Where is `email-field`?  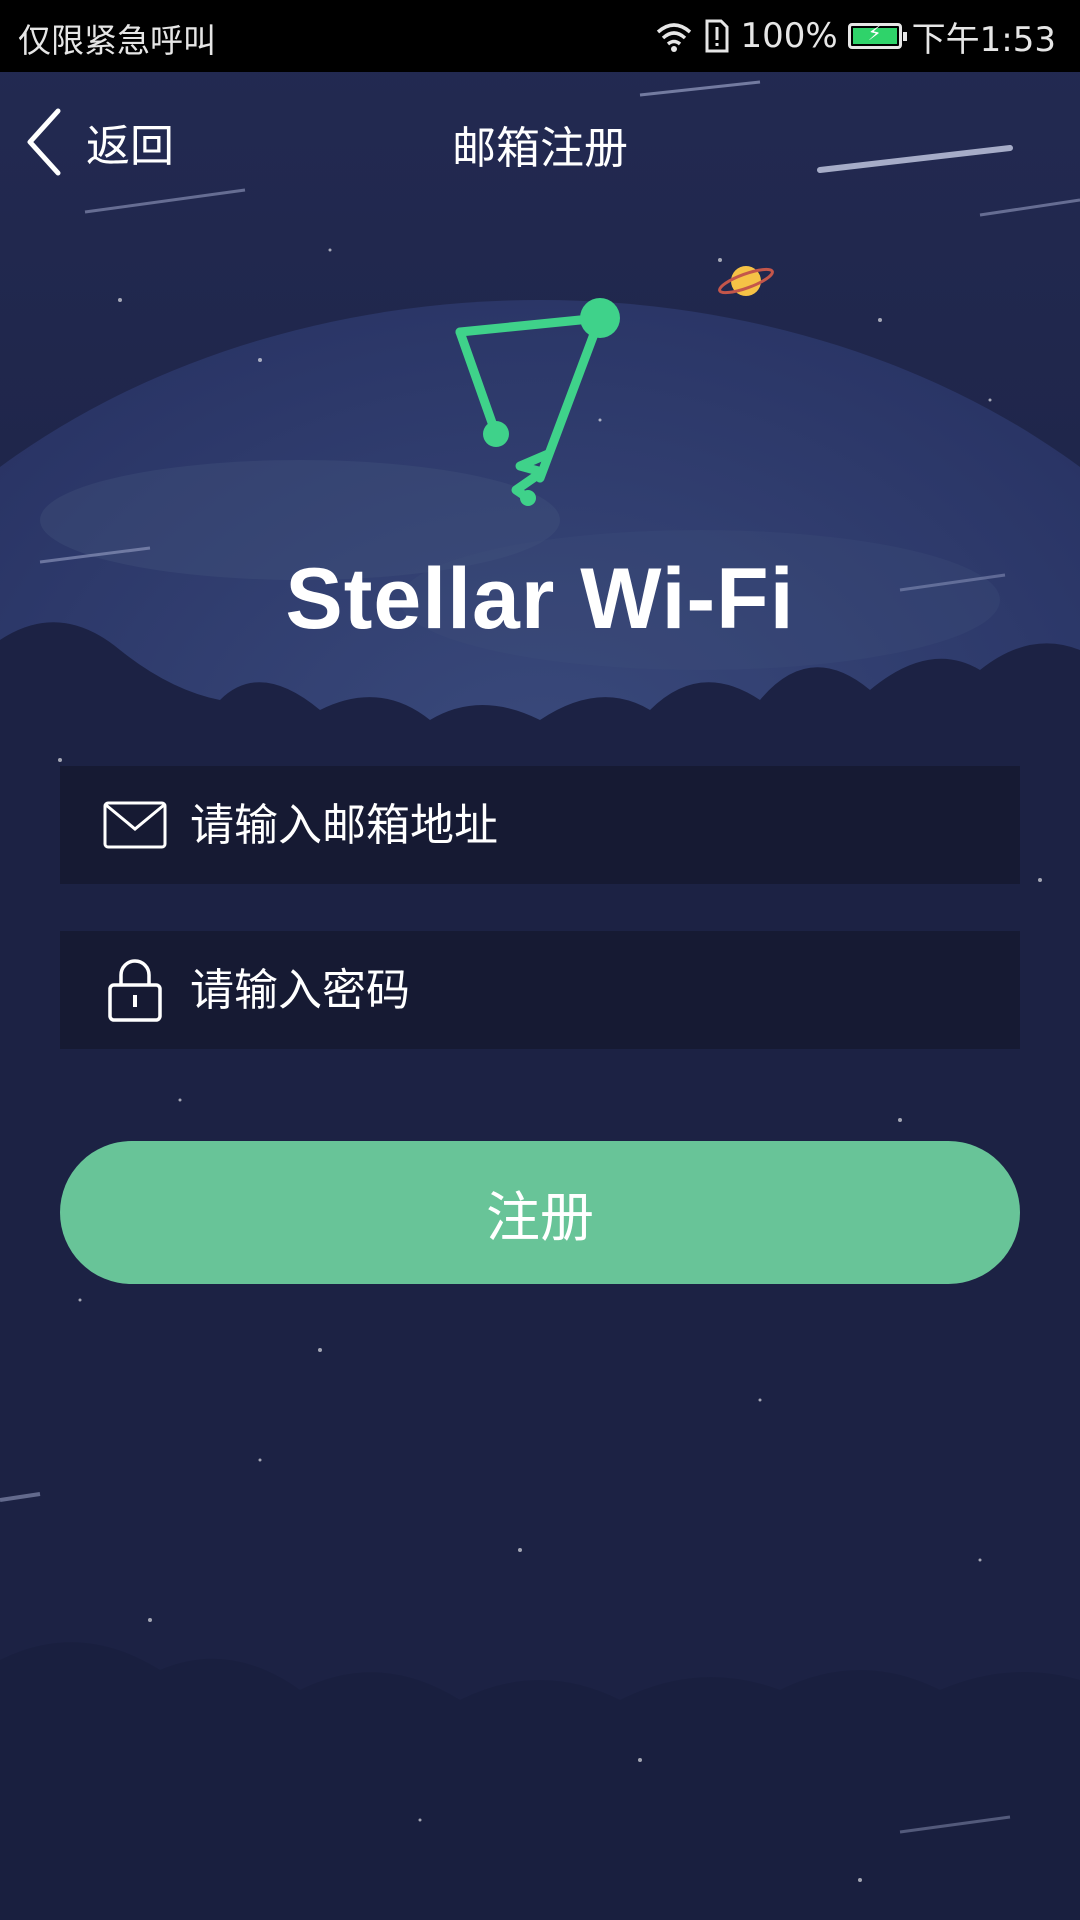 email-field is located at coordinates (540, 825).